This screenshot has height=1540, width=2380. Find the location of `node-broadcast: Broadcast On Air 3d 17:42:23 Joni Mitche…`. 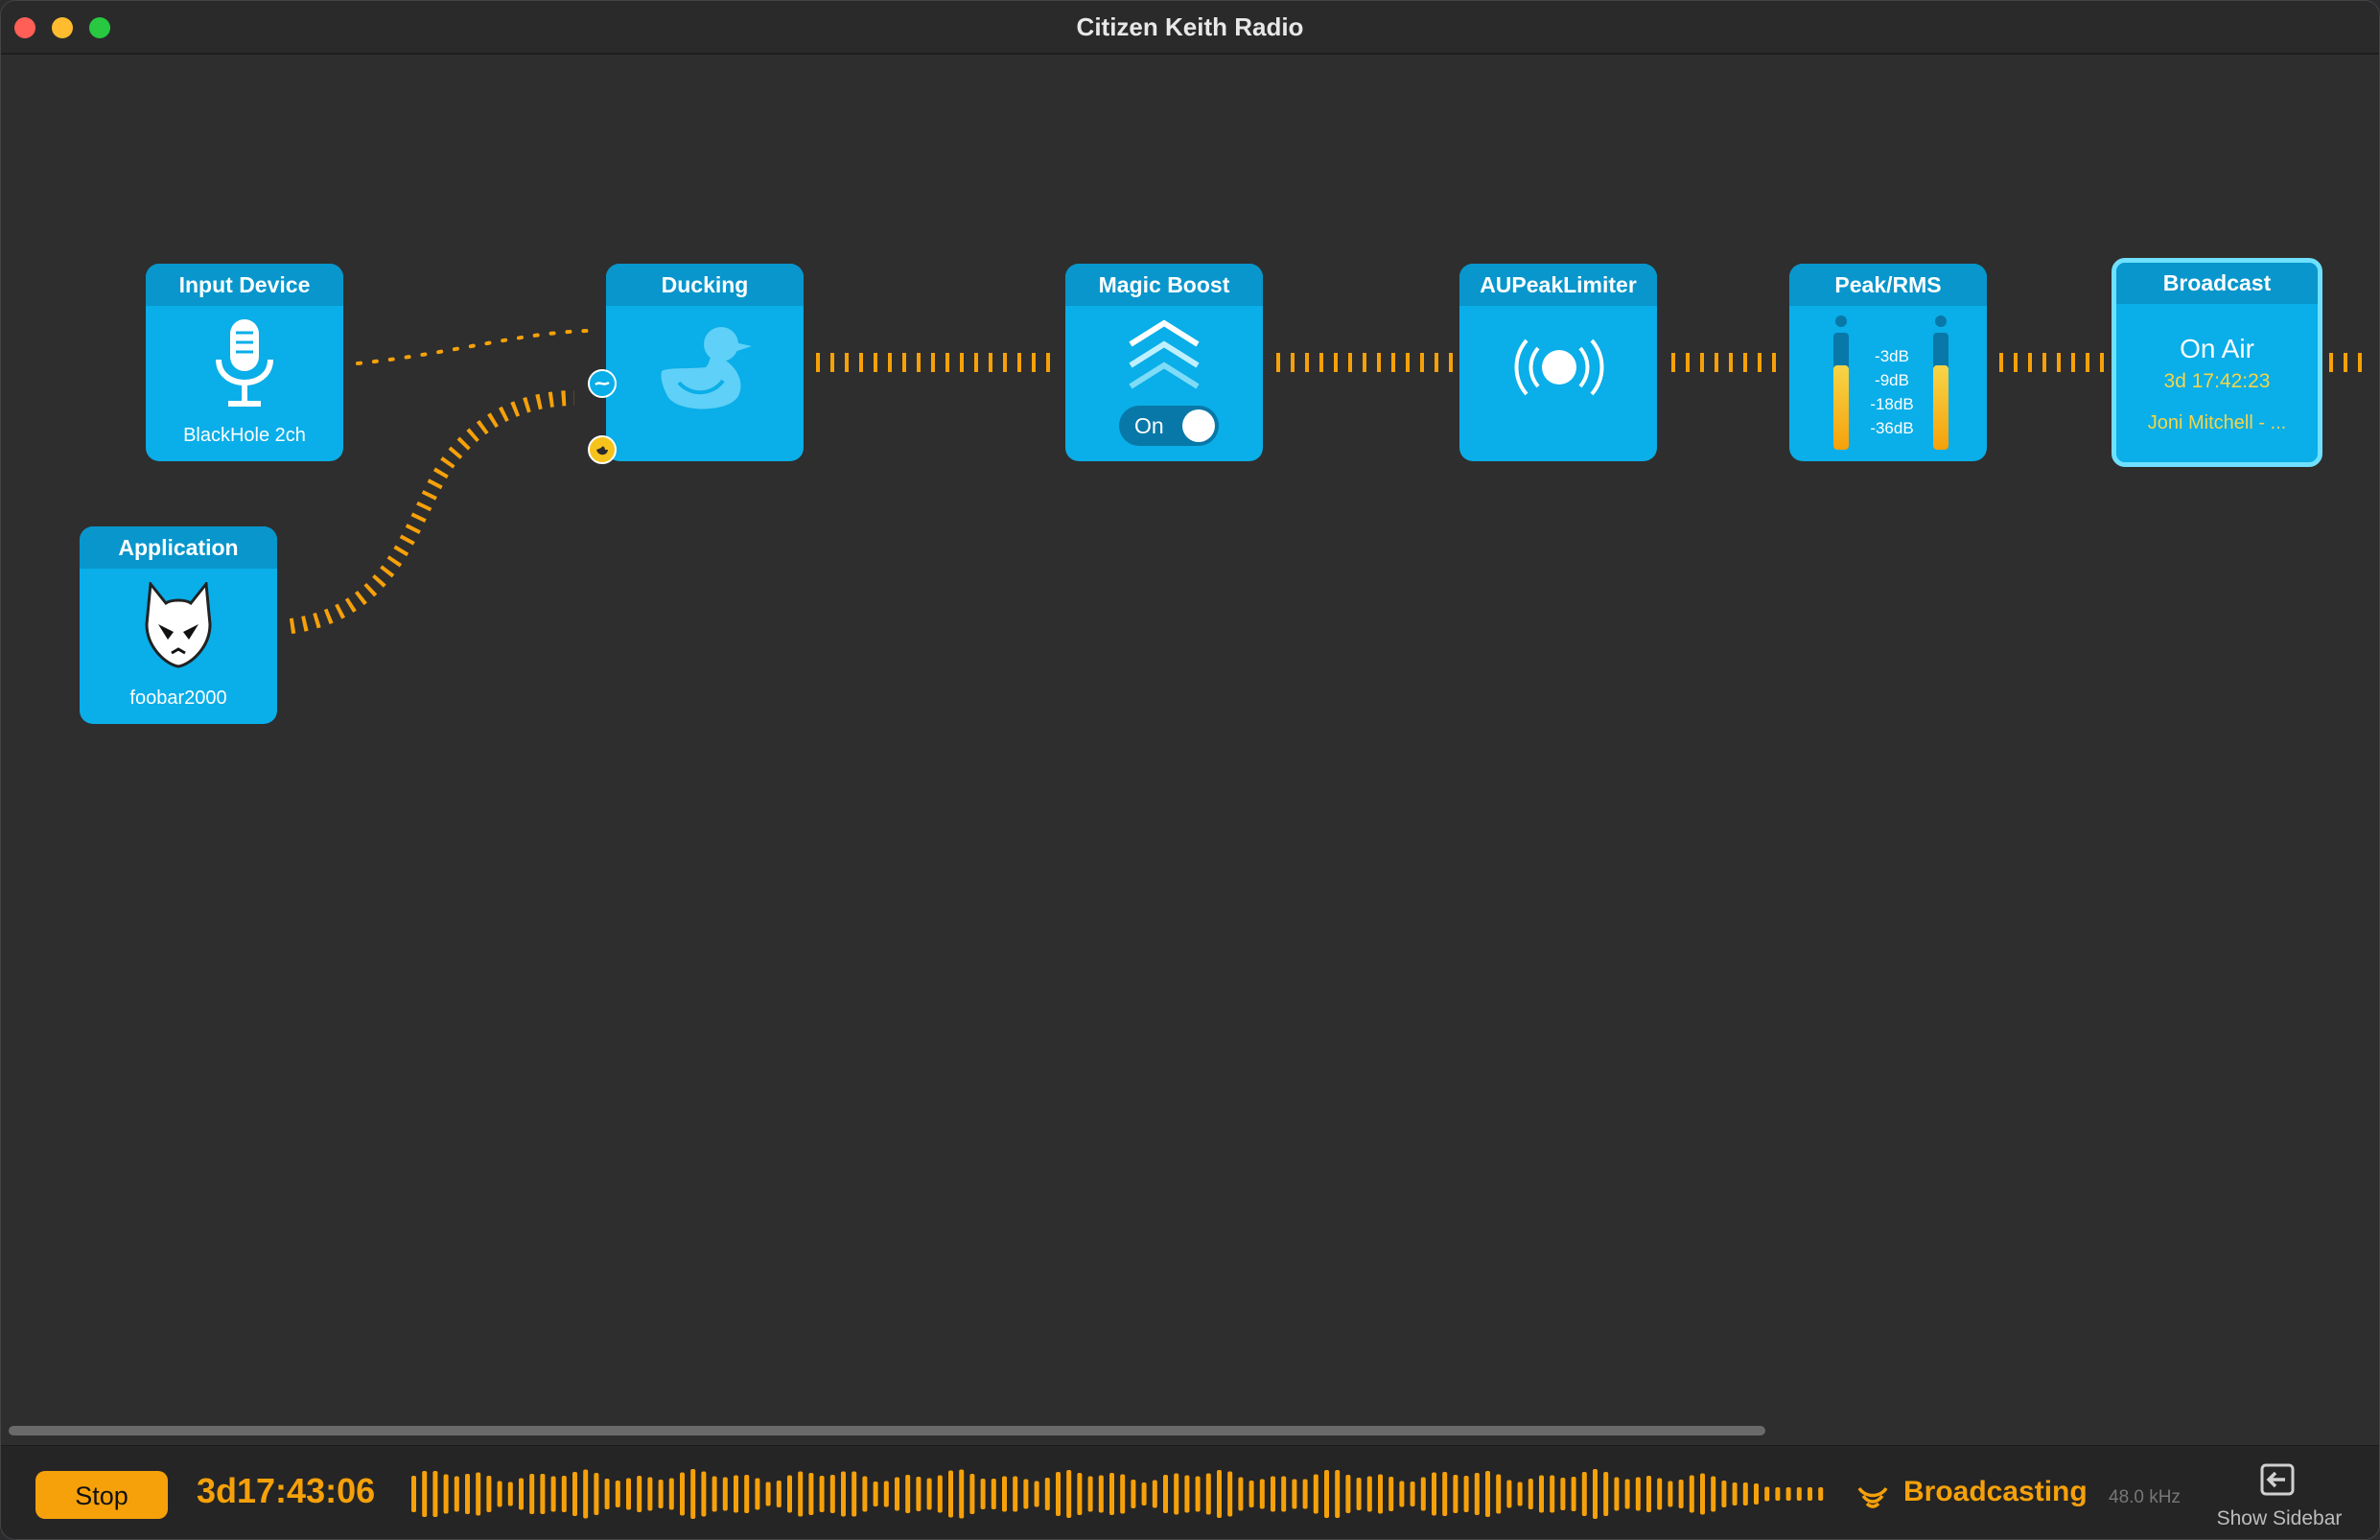

node-broadcast: Broadcast On Air 3d 17:42:23 Joni Mitche… is located at coordinates (2217, 362).